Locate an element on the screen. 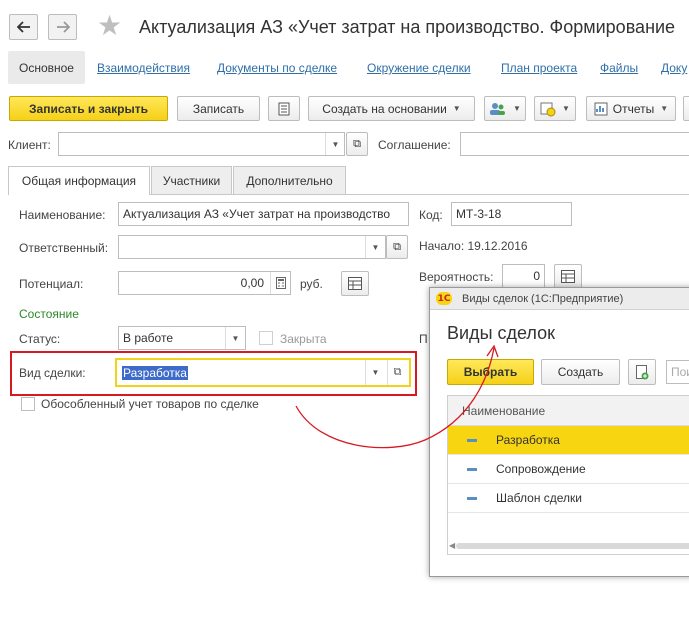  annotation-arrow is located at coordinates (397, 396).